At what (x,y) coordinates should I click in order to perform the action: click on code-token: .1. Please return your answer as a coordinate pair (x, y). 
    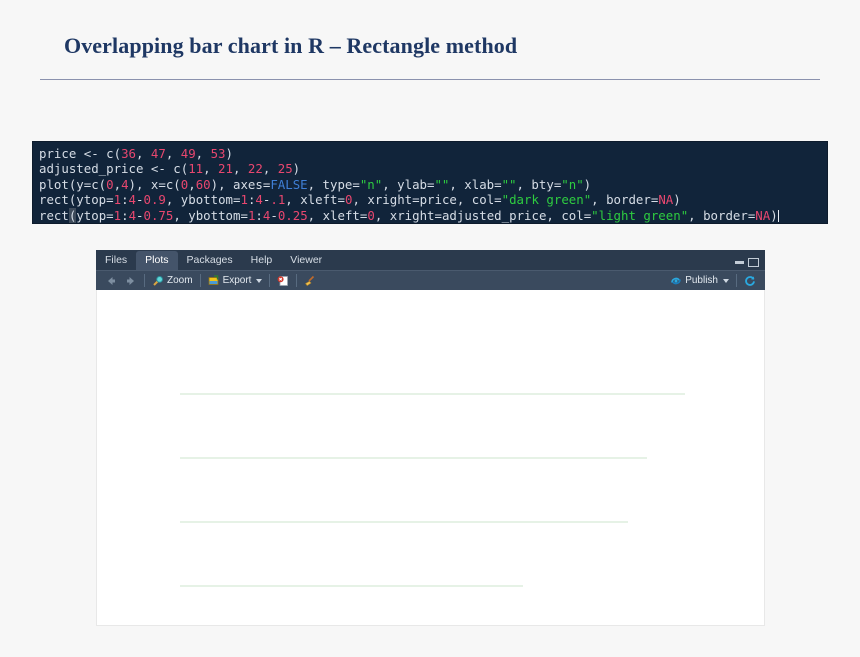
    Looking at the image, I should click on (278, 200).